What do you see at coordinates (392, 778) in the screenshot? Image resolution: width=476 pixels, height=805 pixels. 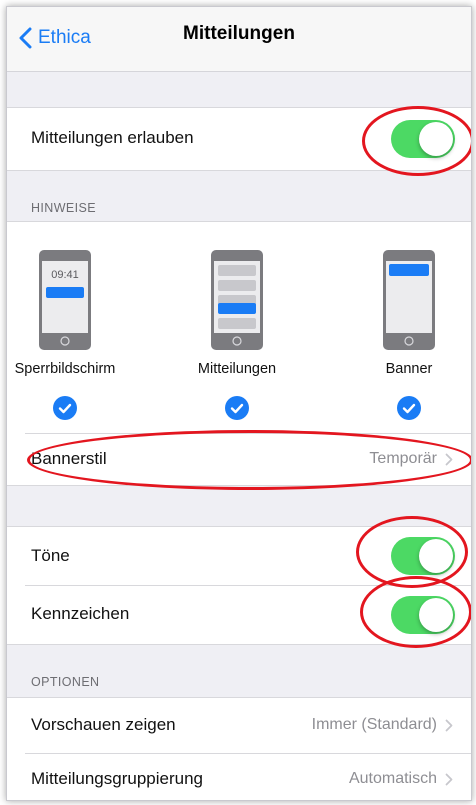 I see `grouping-value: Automatisch` at bounding box center [392, 778].